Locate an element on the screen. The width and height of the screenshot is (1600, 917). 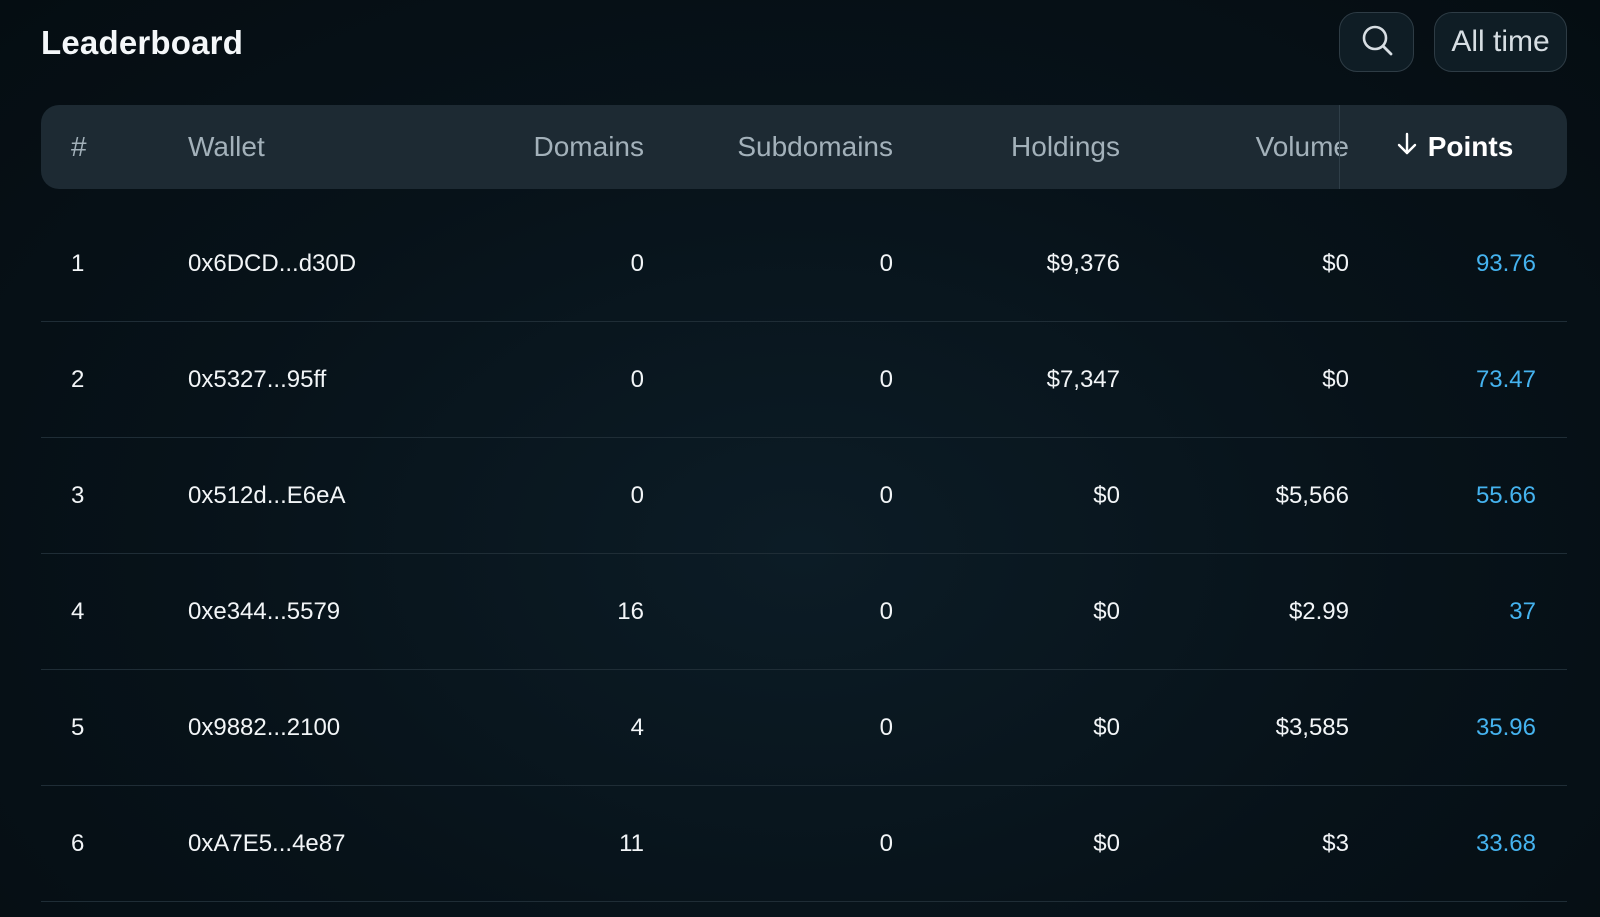
table-row: 2 0x5327...95ff 0 0 $7,347 $0 73.47 is located at coordinates (804, 380).